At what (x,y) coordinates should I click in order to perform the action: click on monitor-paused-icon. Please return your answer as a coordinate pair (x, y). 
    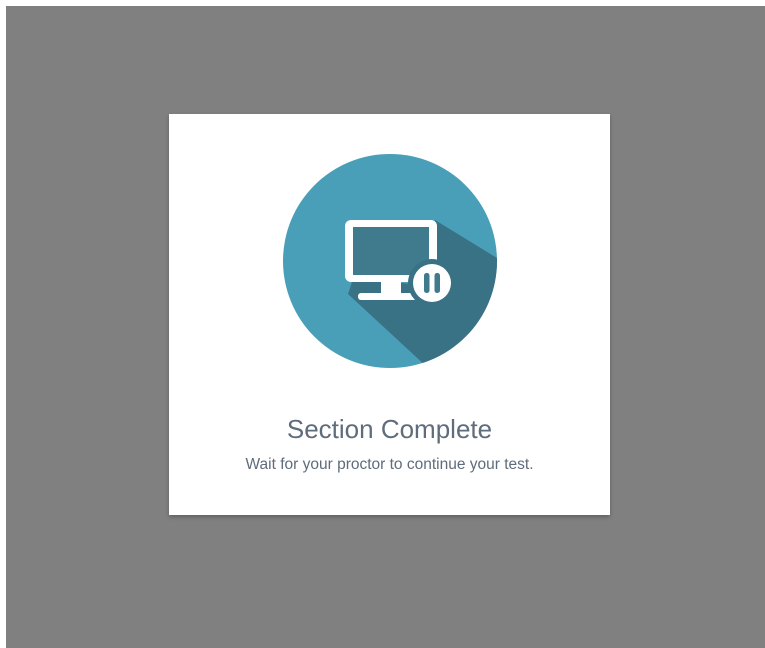
    Looking at the image, I should click on (390, 261).